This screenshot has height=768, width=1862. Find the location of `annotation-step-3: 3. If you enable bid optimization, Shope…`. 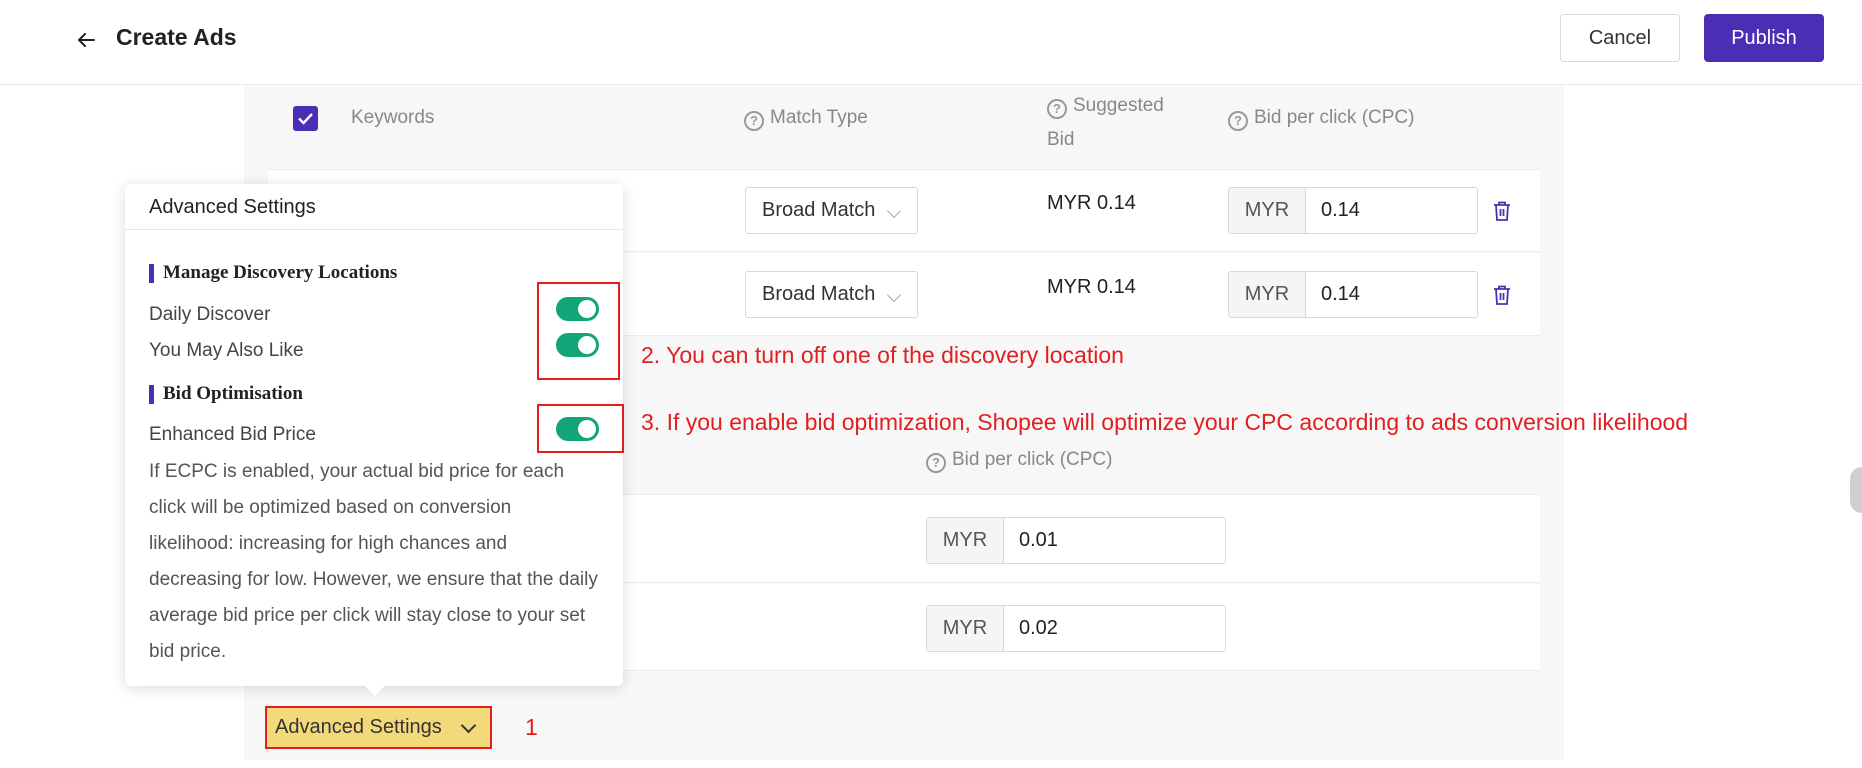

annotation-step-3: 3. If you enable bid optimization, Shope… is located at coordinates (1165, 422).